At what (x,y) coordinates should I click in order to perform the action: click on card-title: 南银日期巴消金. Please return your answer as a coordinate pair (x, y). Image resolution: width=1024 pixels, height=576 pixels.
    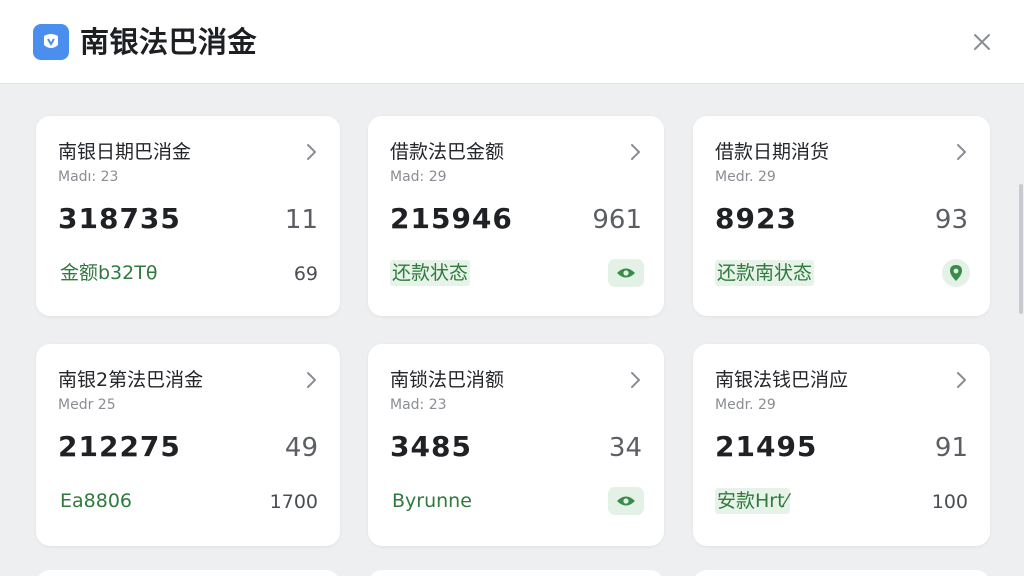
    Looking at the image, I should click on (125, 152).